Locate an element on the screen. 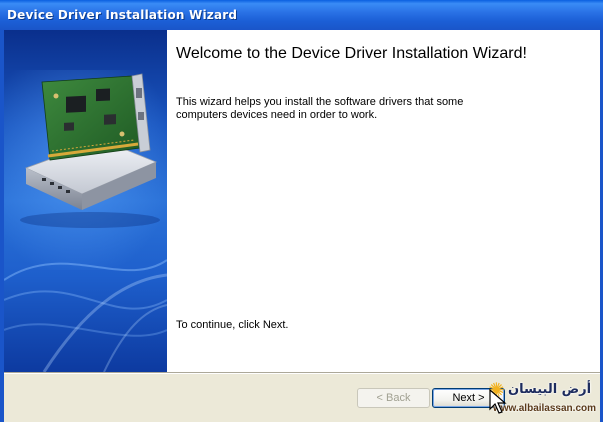  mouse-pointer-icon is located at coordinates (498, 401).